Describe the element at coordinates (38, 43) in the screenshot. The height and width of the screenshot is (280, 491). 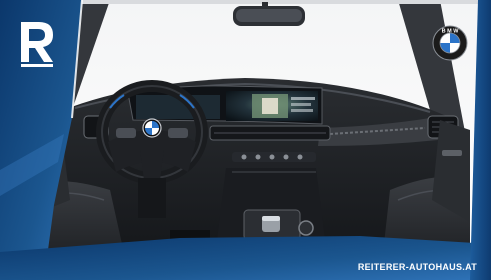
I see `reiterer-r-logo-icon` at that location.